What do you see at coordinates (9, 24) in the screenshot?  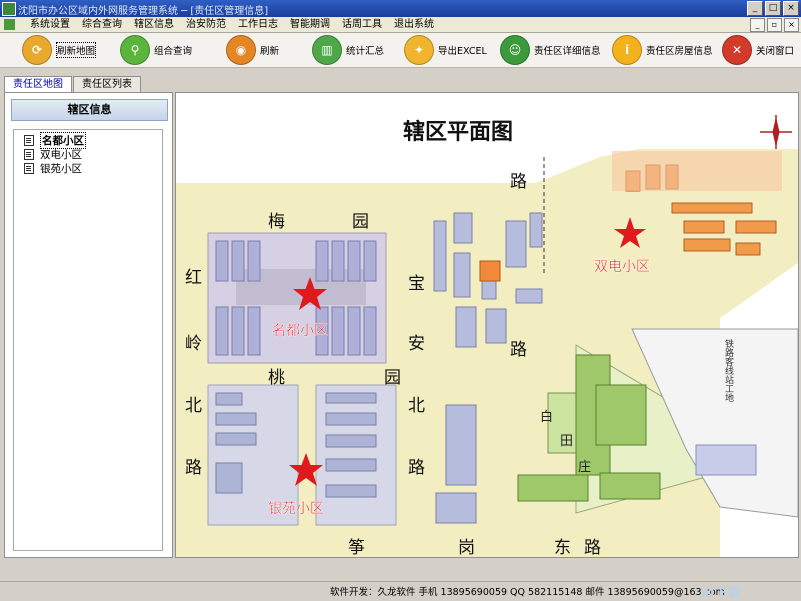 I see `app-menu-icon` at bounding box center [9, 24].